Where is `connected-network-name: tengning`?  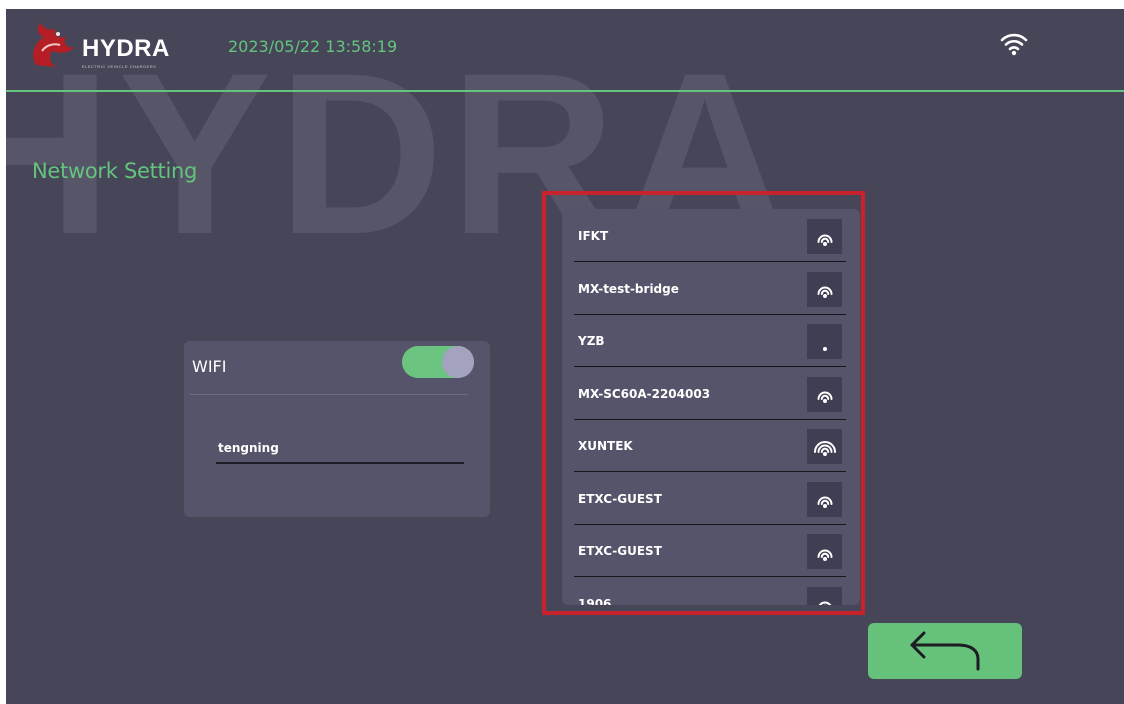
connected-network-name: tengning is located at coordinates (248, 448).